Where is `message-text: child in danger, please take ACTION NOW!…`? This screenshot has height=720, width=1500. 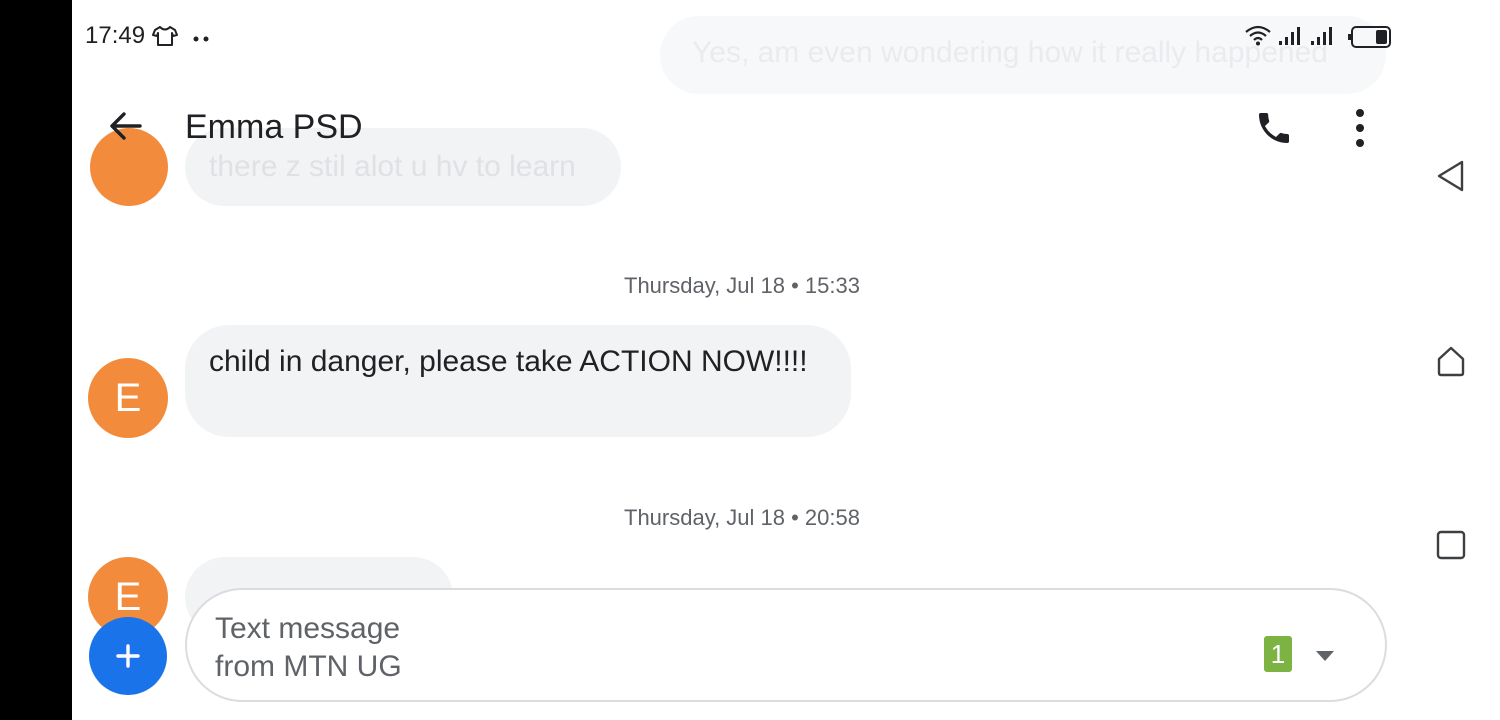 message-text: child in danger, please take ACTION NOW!… is located at coordinates (508, 361).